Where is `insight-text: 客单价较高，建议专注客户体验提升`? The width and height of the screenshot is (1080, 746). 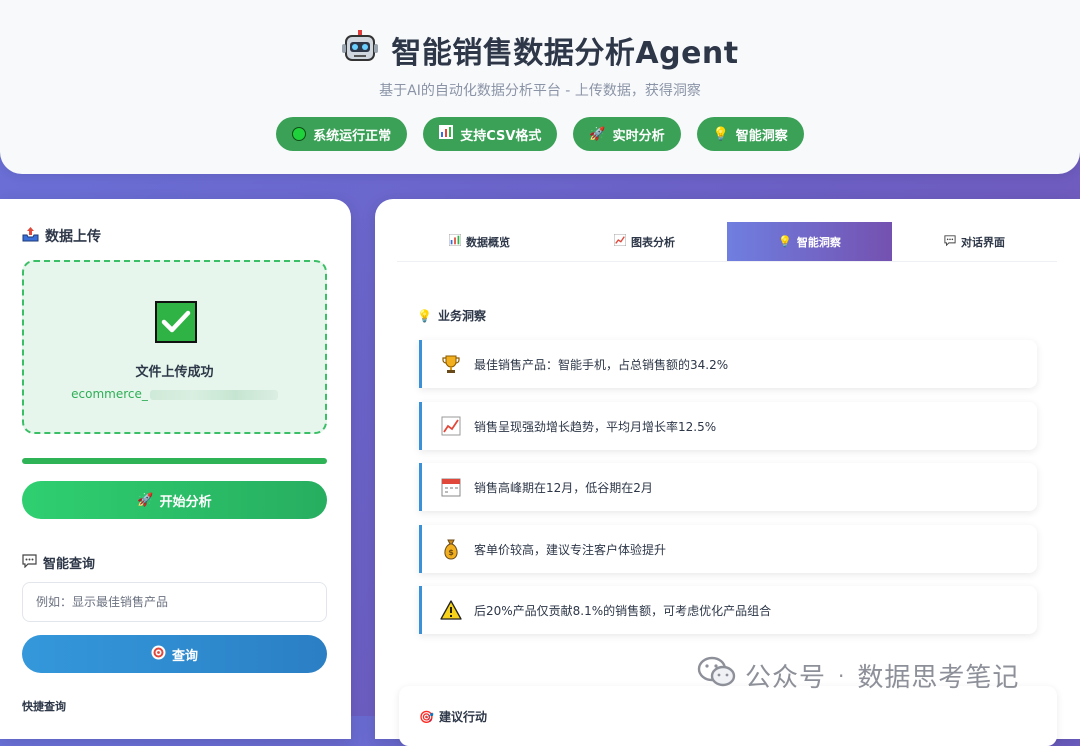
insight-text: 客单价较高，建议专注客户体验提升 is located at coordinates (570, 549).